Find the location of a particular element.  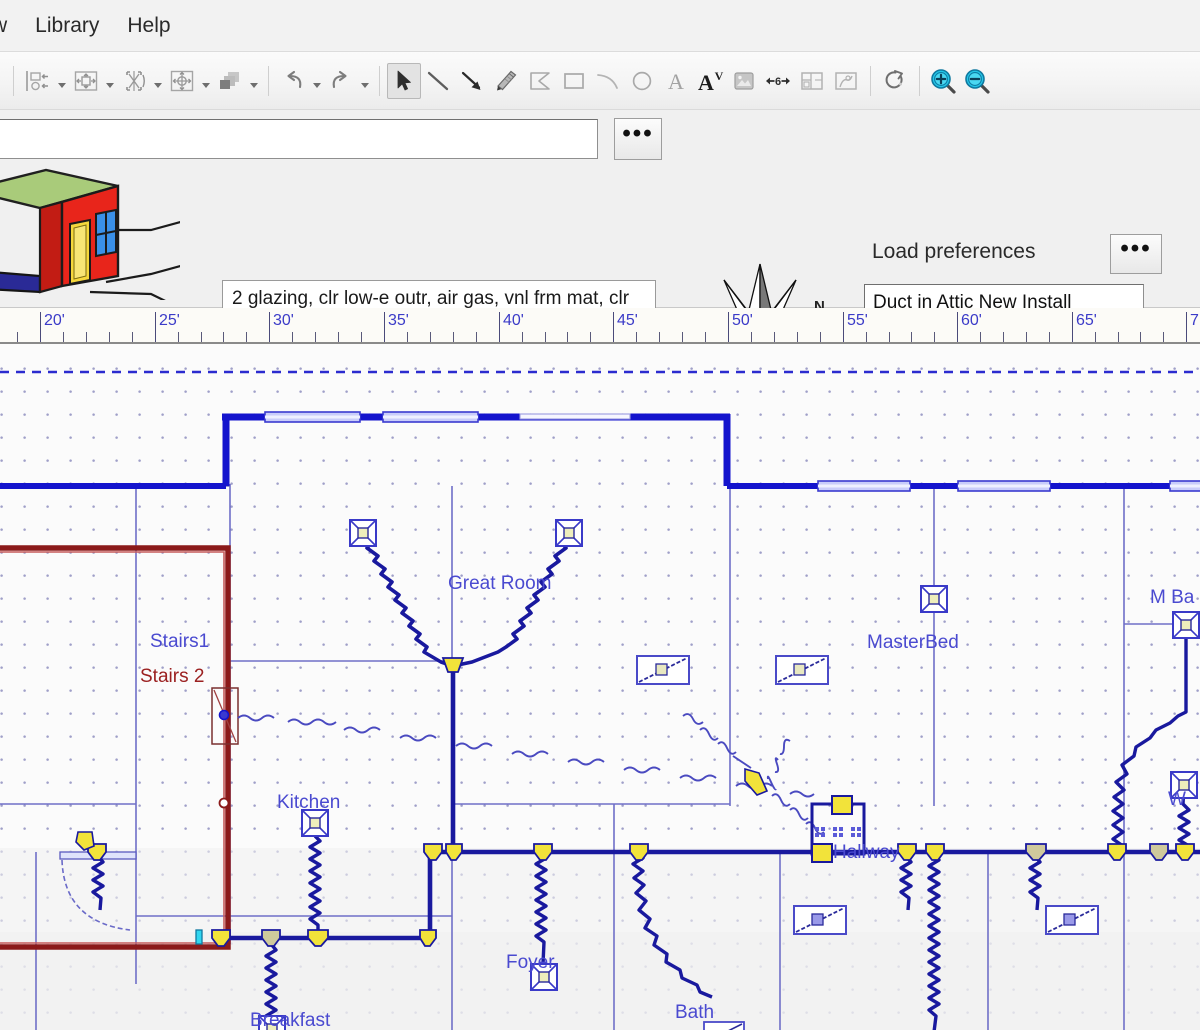

zoom-out-button is located at coordinates (978, 81).